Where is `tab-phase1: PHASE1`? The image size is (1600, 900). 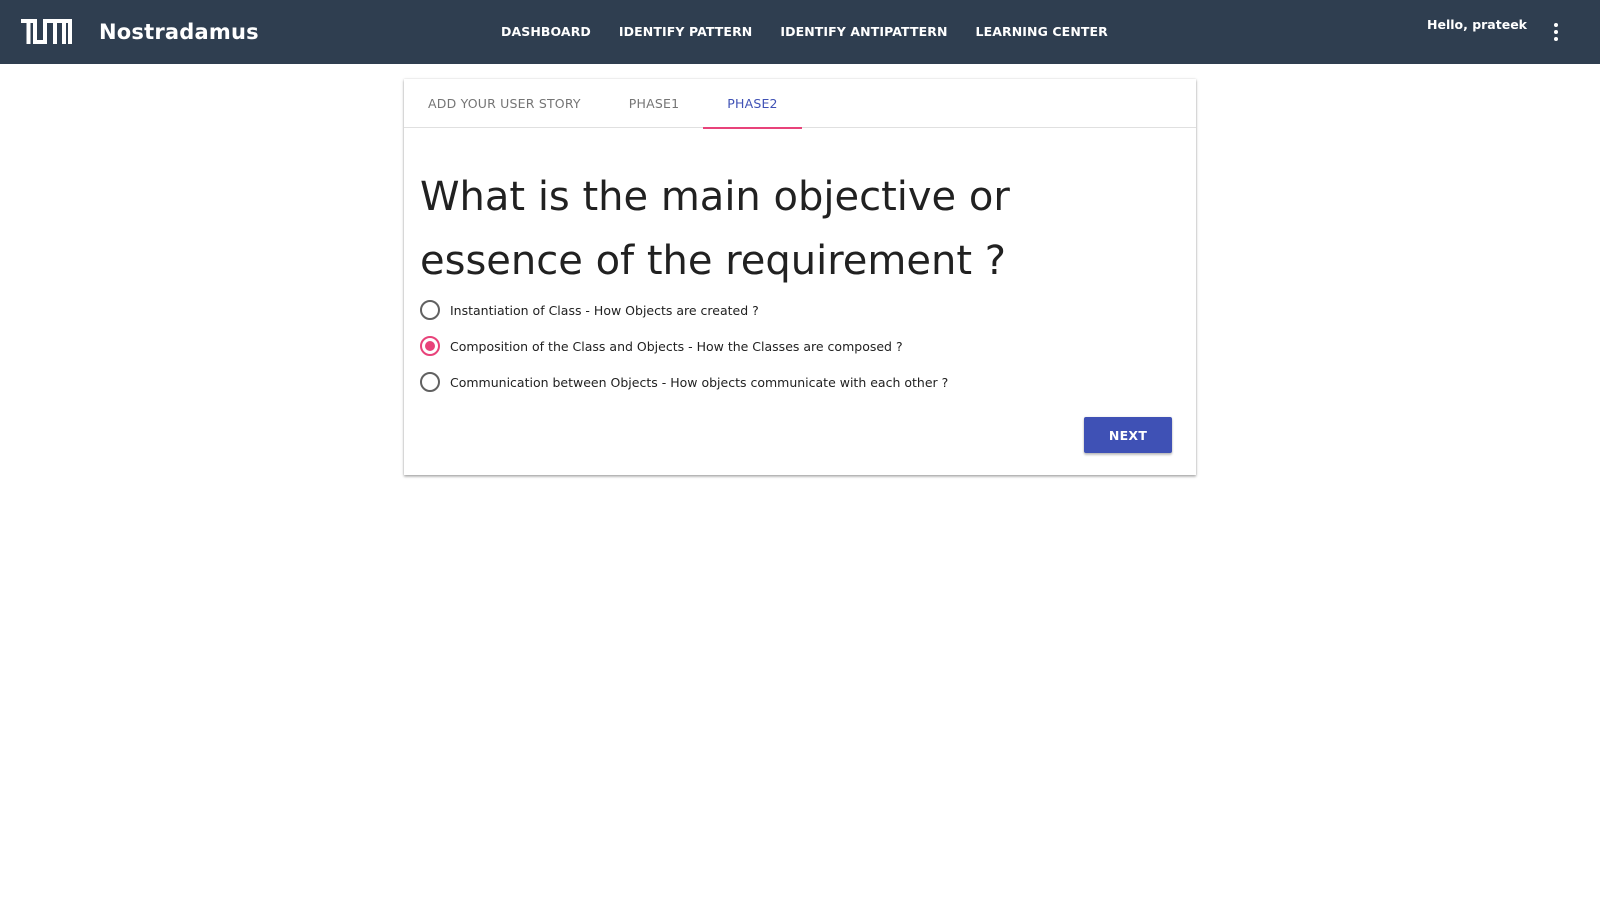
tab-phase1: PHASE1 is located at coordinates (654, 103).